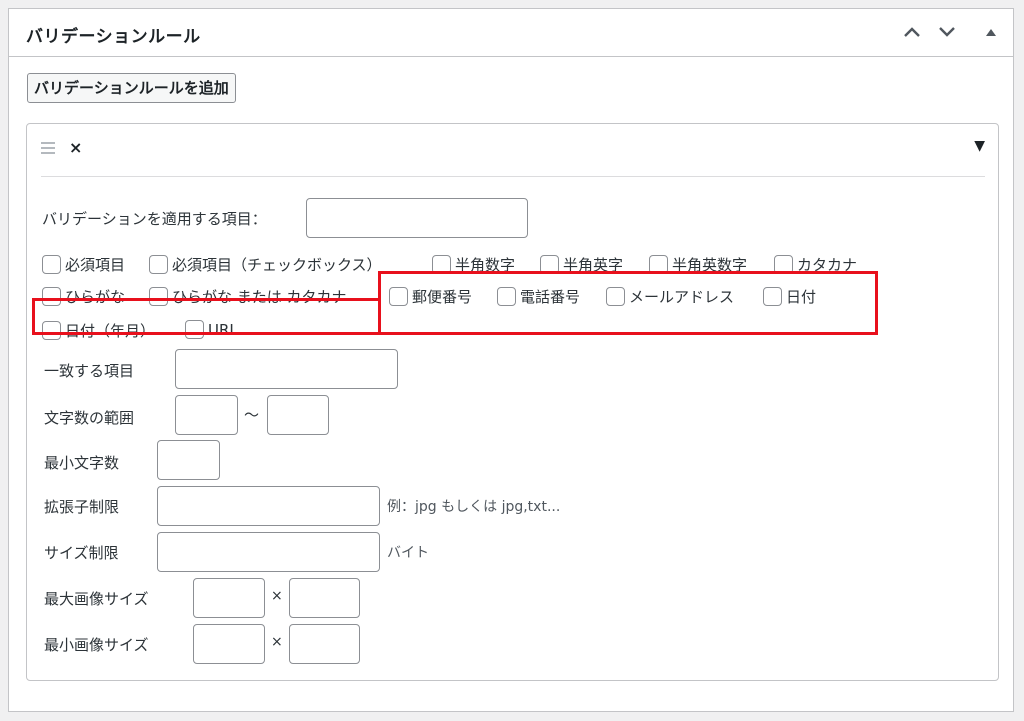 Image resolution: width=1024 pixels, height=721 pixels. What do you see at coordinates (89, 371) in the screenshot?
I see `match-field-label: 一致する項目` at bounding box center [89, 371].